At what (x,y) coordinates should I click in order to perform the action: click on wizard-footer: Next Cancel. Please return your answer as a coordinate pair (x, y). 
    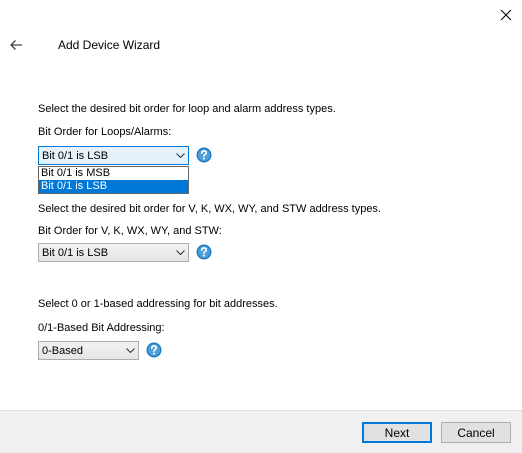
    Looking at the image, I should click on (261, 431).